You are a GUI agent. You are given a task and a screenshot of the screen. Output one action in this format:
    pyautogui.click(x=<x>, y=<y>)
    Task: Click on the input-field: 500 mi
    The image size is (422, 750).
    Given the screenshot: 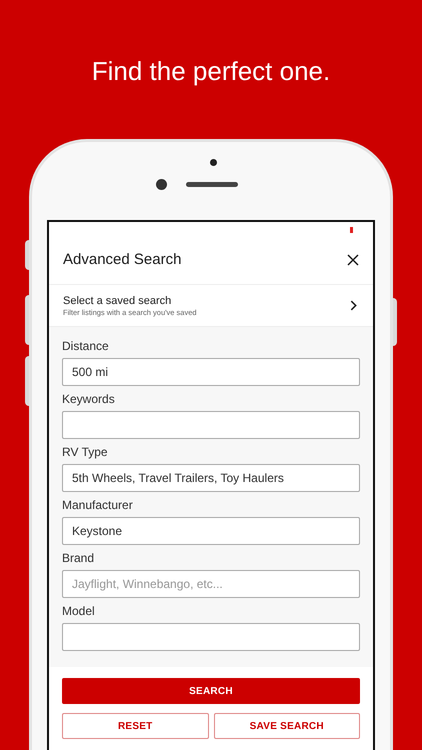 What is the action you would take?
    pyautogui.click(x=211, y=372)
    